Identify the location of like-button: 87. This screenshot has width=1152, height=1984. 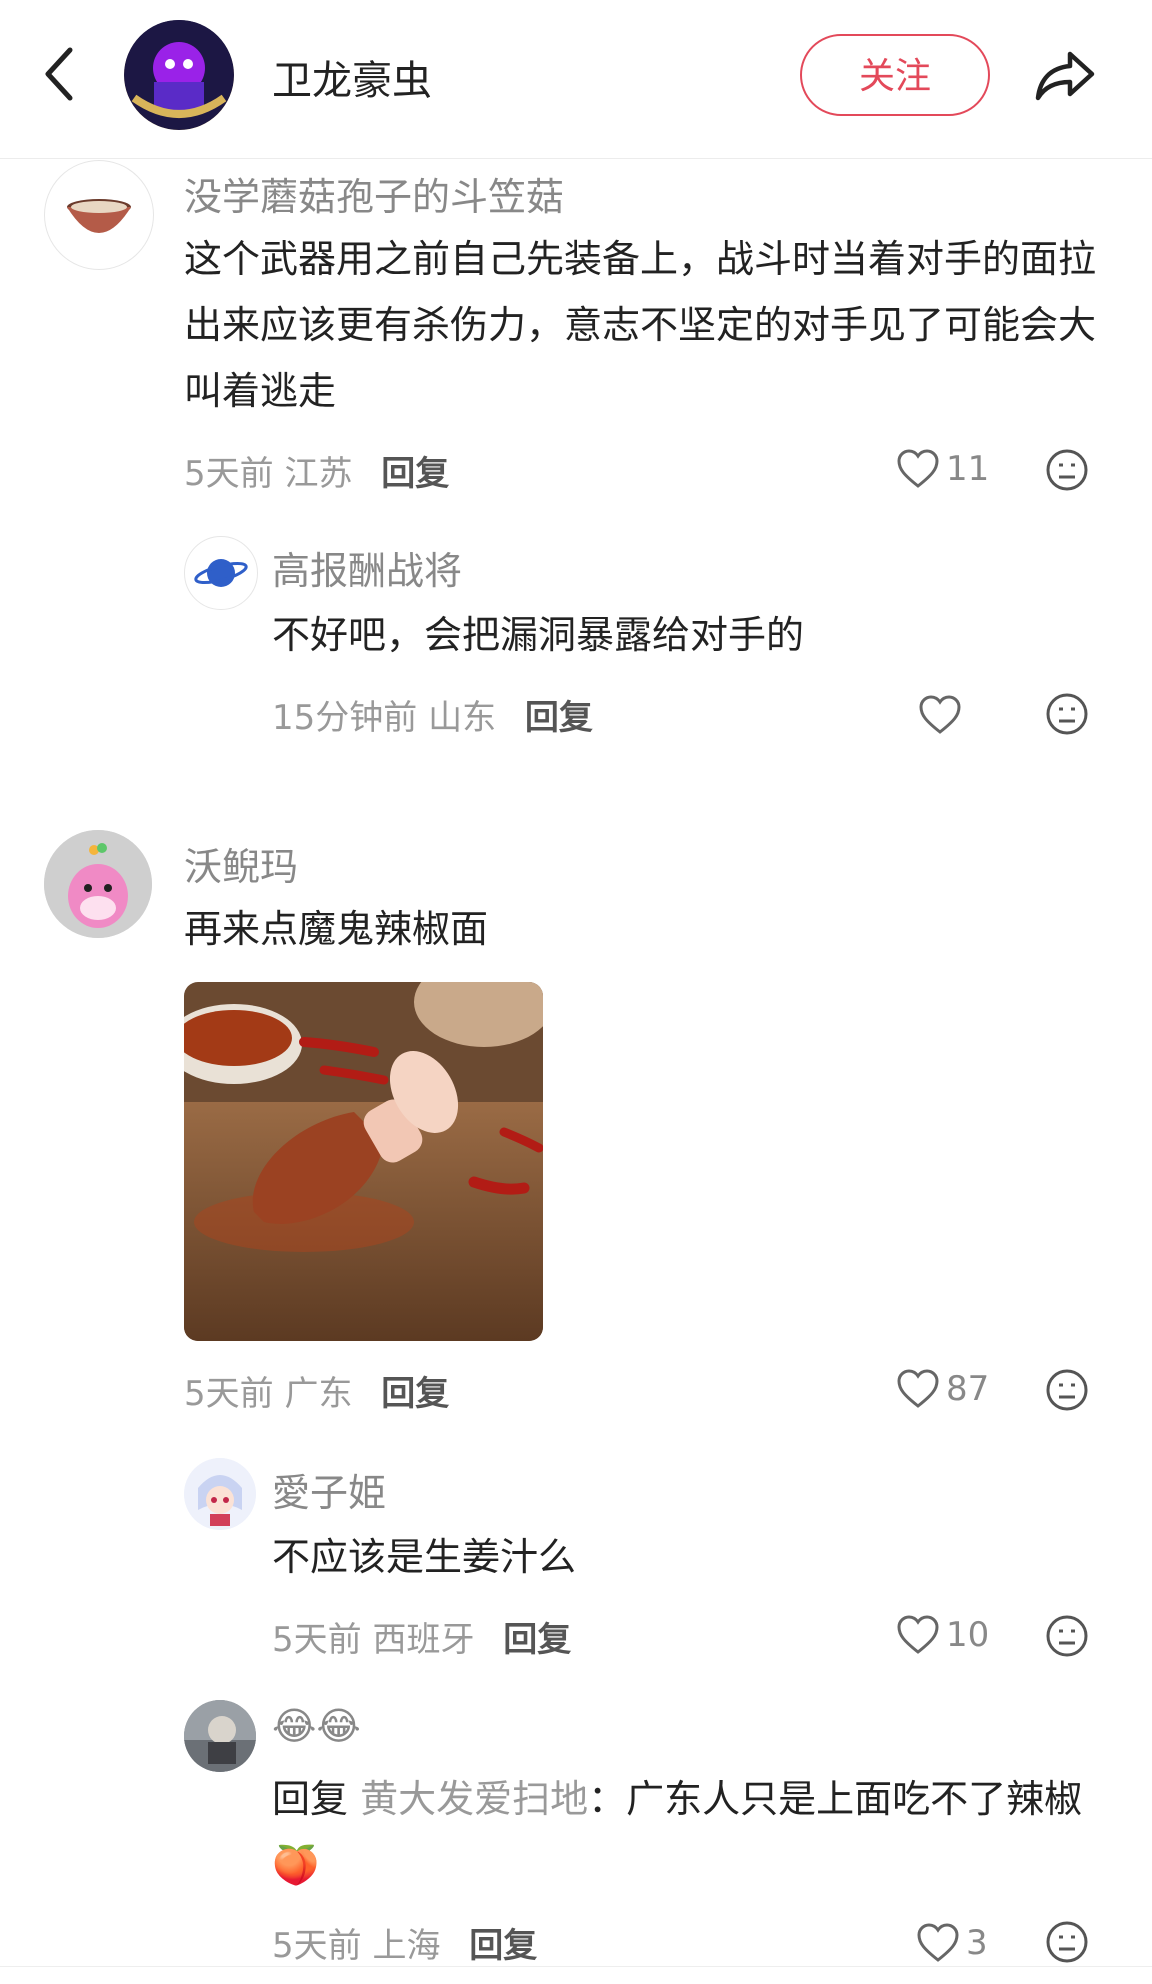
(942, 1389).